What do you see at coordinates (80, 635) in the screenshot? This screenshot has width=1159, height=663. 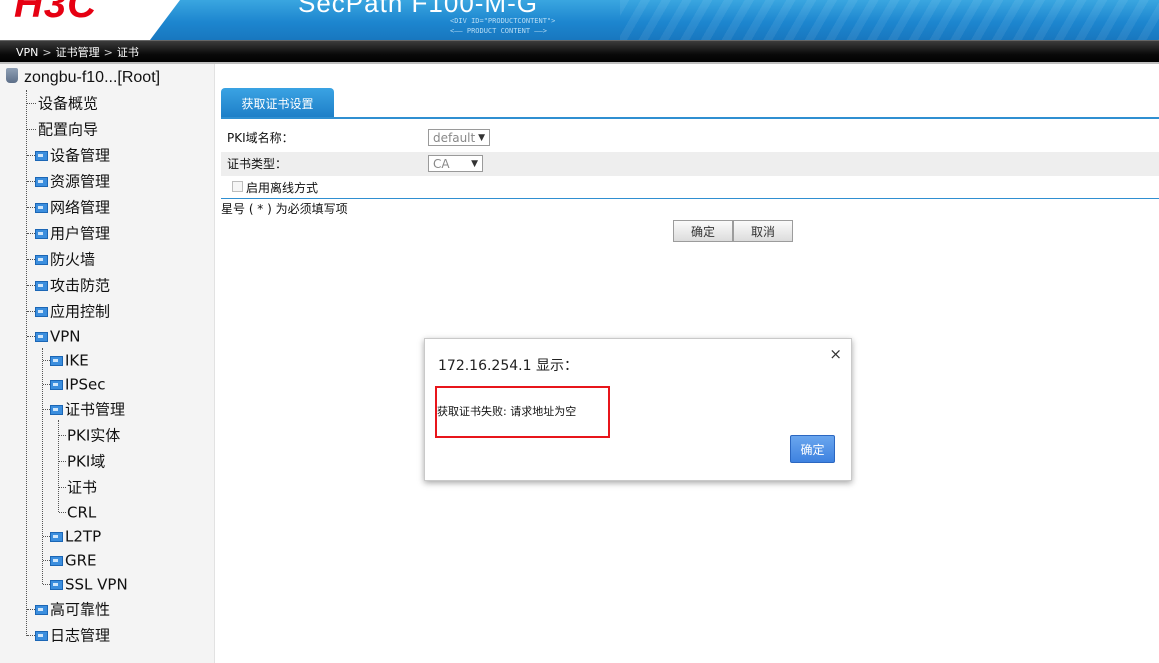 I see `sidebar-item-label: 日志管理` at bounding box center [80, 635].